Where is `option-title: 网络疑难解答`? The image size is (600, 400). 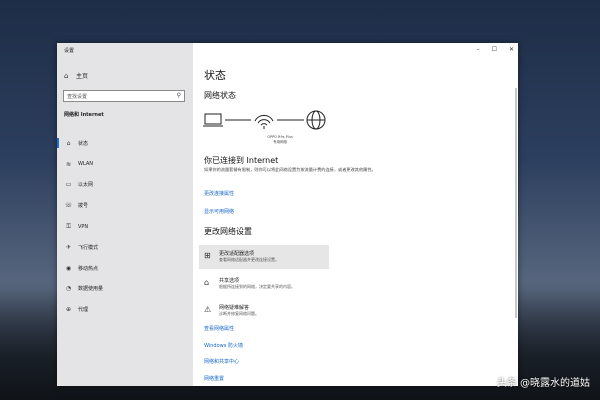 option-title: 网络疑难解答 is located at coordinates (234, 308).